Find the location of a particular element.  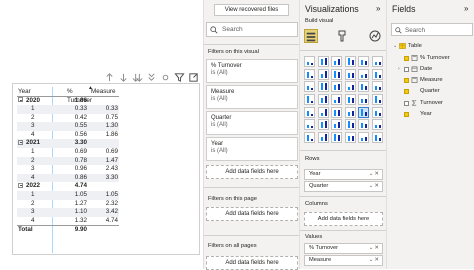

pin-icon is located at coordinates (165, 77).